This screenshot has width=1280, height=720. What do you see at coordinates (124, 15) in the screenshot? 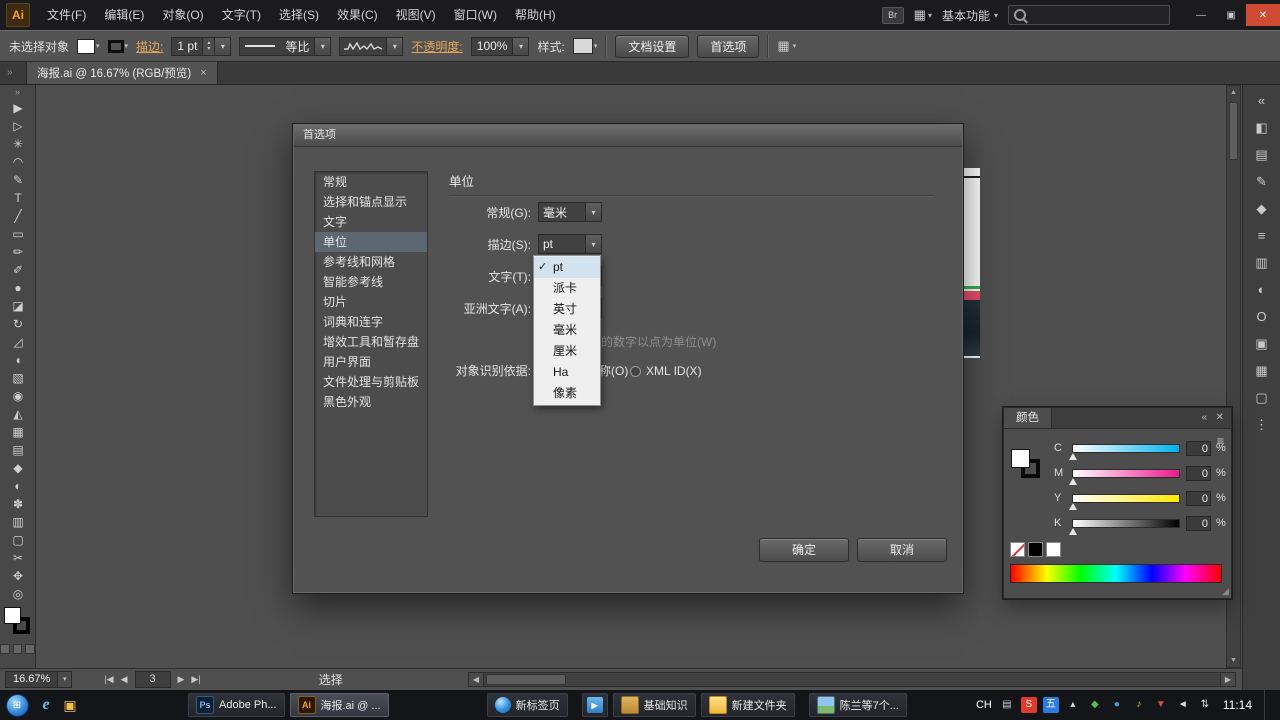
I see `menu-item-edit: 编辑(E)` at bounding box center [124, 15].